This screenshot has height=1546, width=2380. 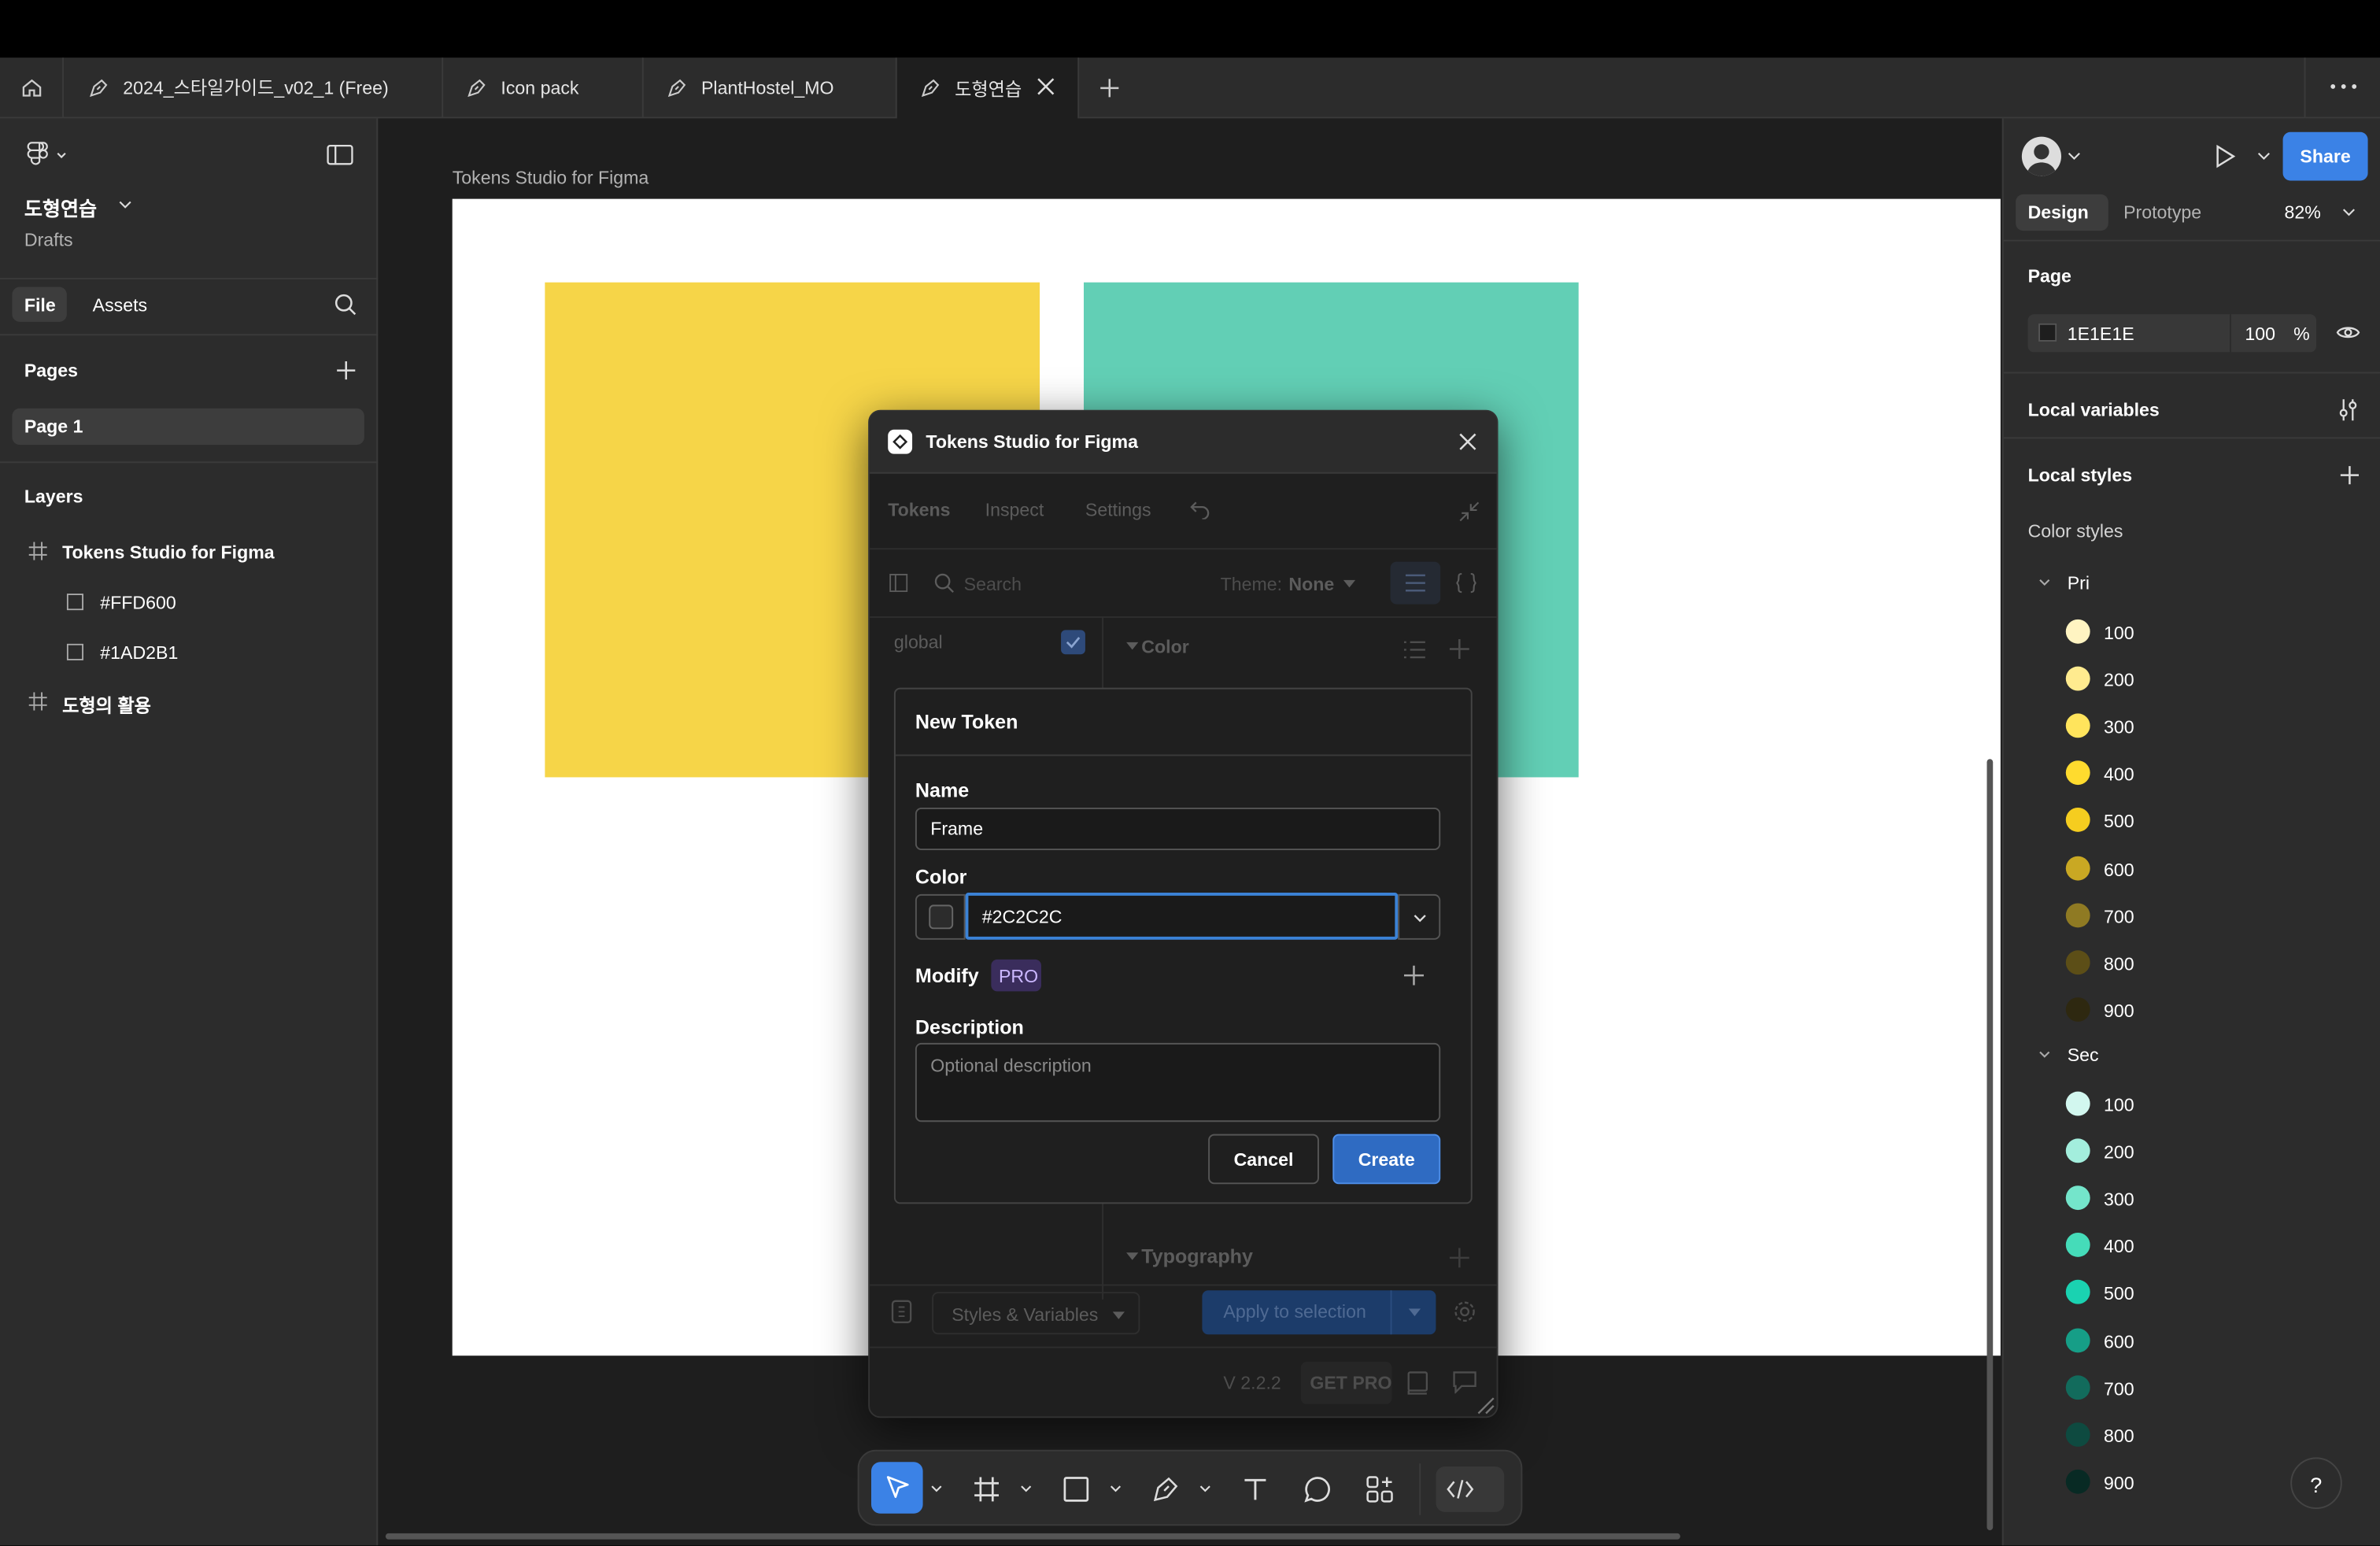 I want to click on tab-prototype: Prototype, so click(x=2162, y=213).